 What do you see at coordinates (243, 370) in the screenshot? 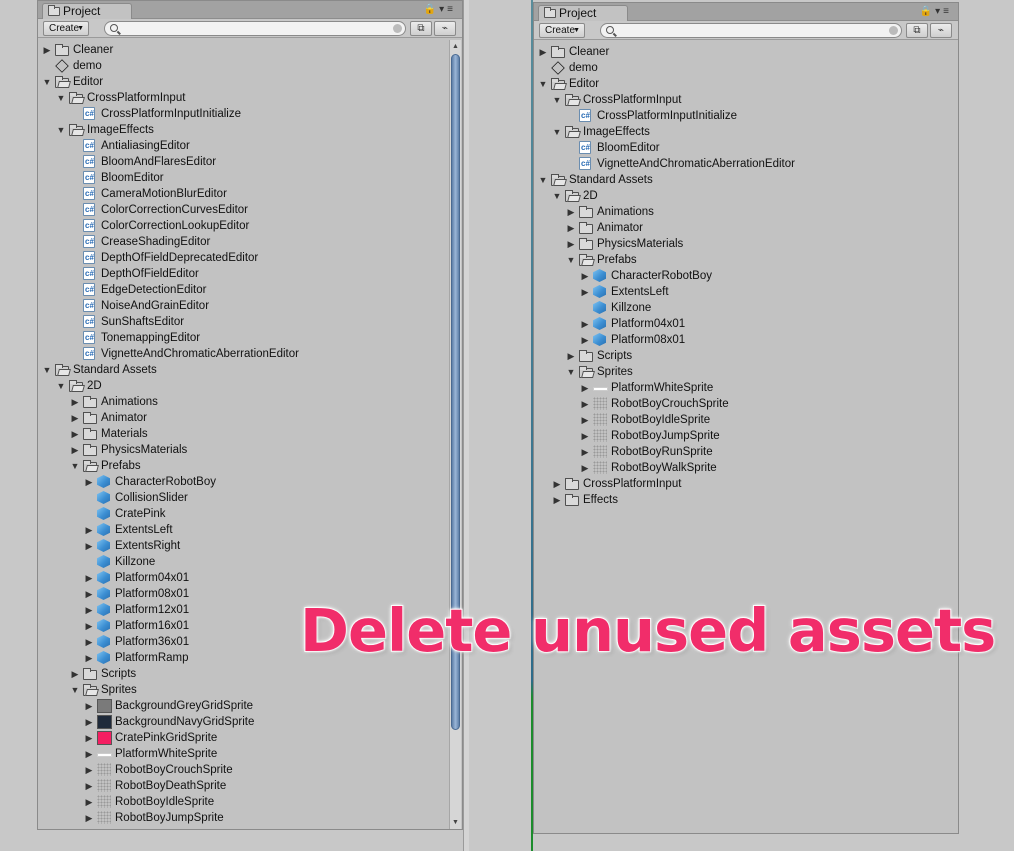
I see `tree-row: ▼ Standard Assets` at bounding box center [243, 370].